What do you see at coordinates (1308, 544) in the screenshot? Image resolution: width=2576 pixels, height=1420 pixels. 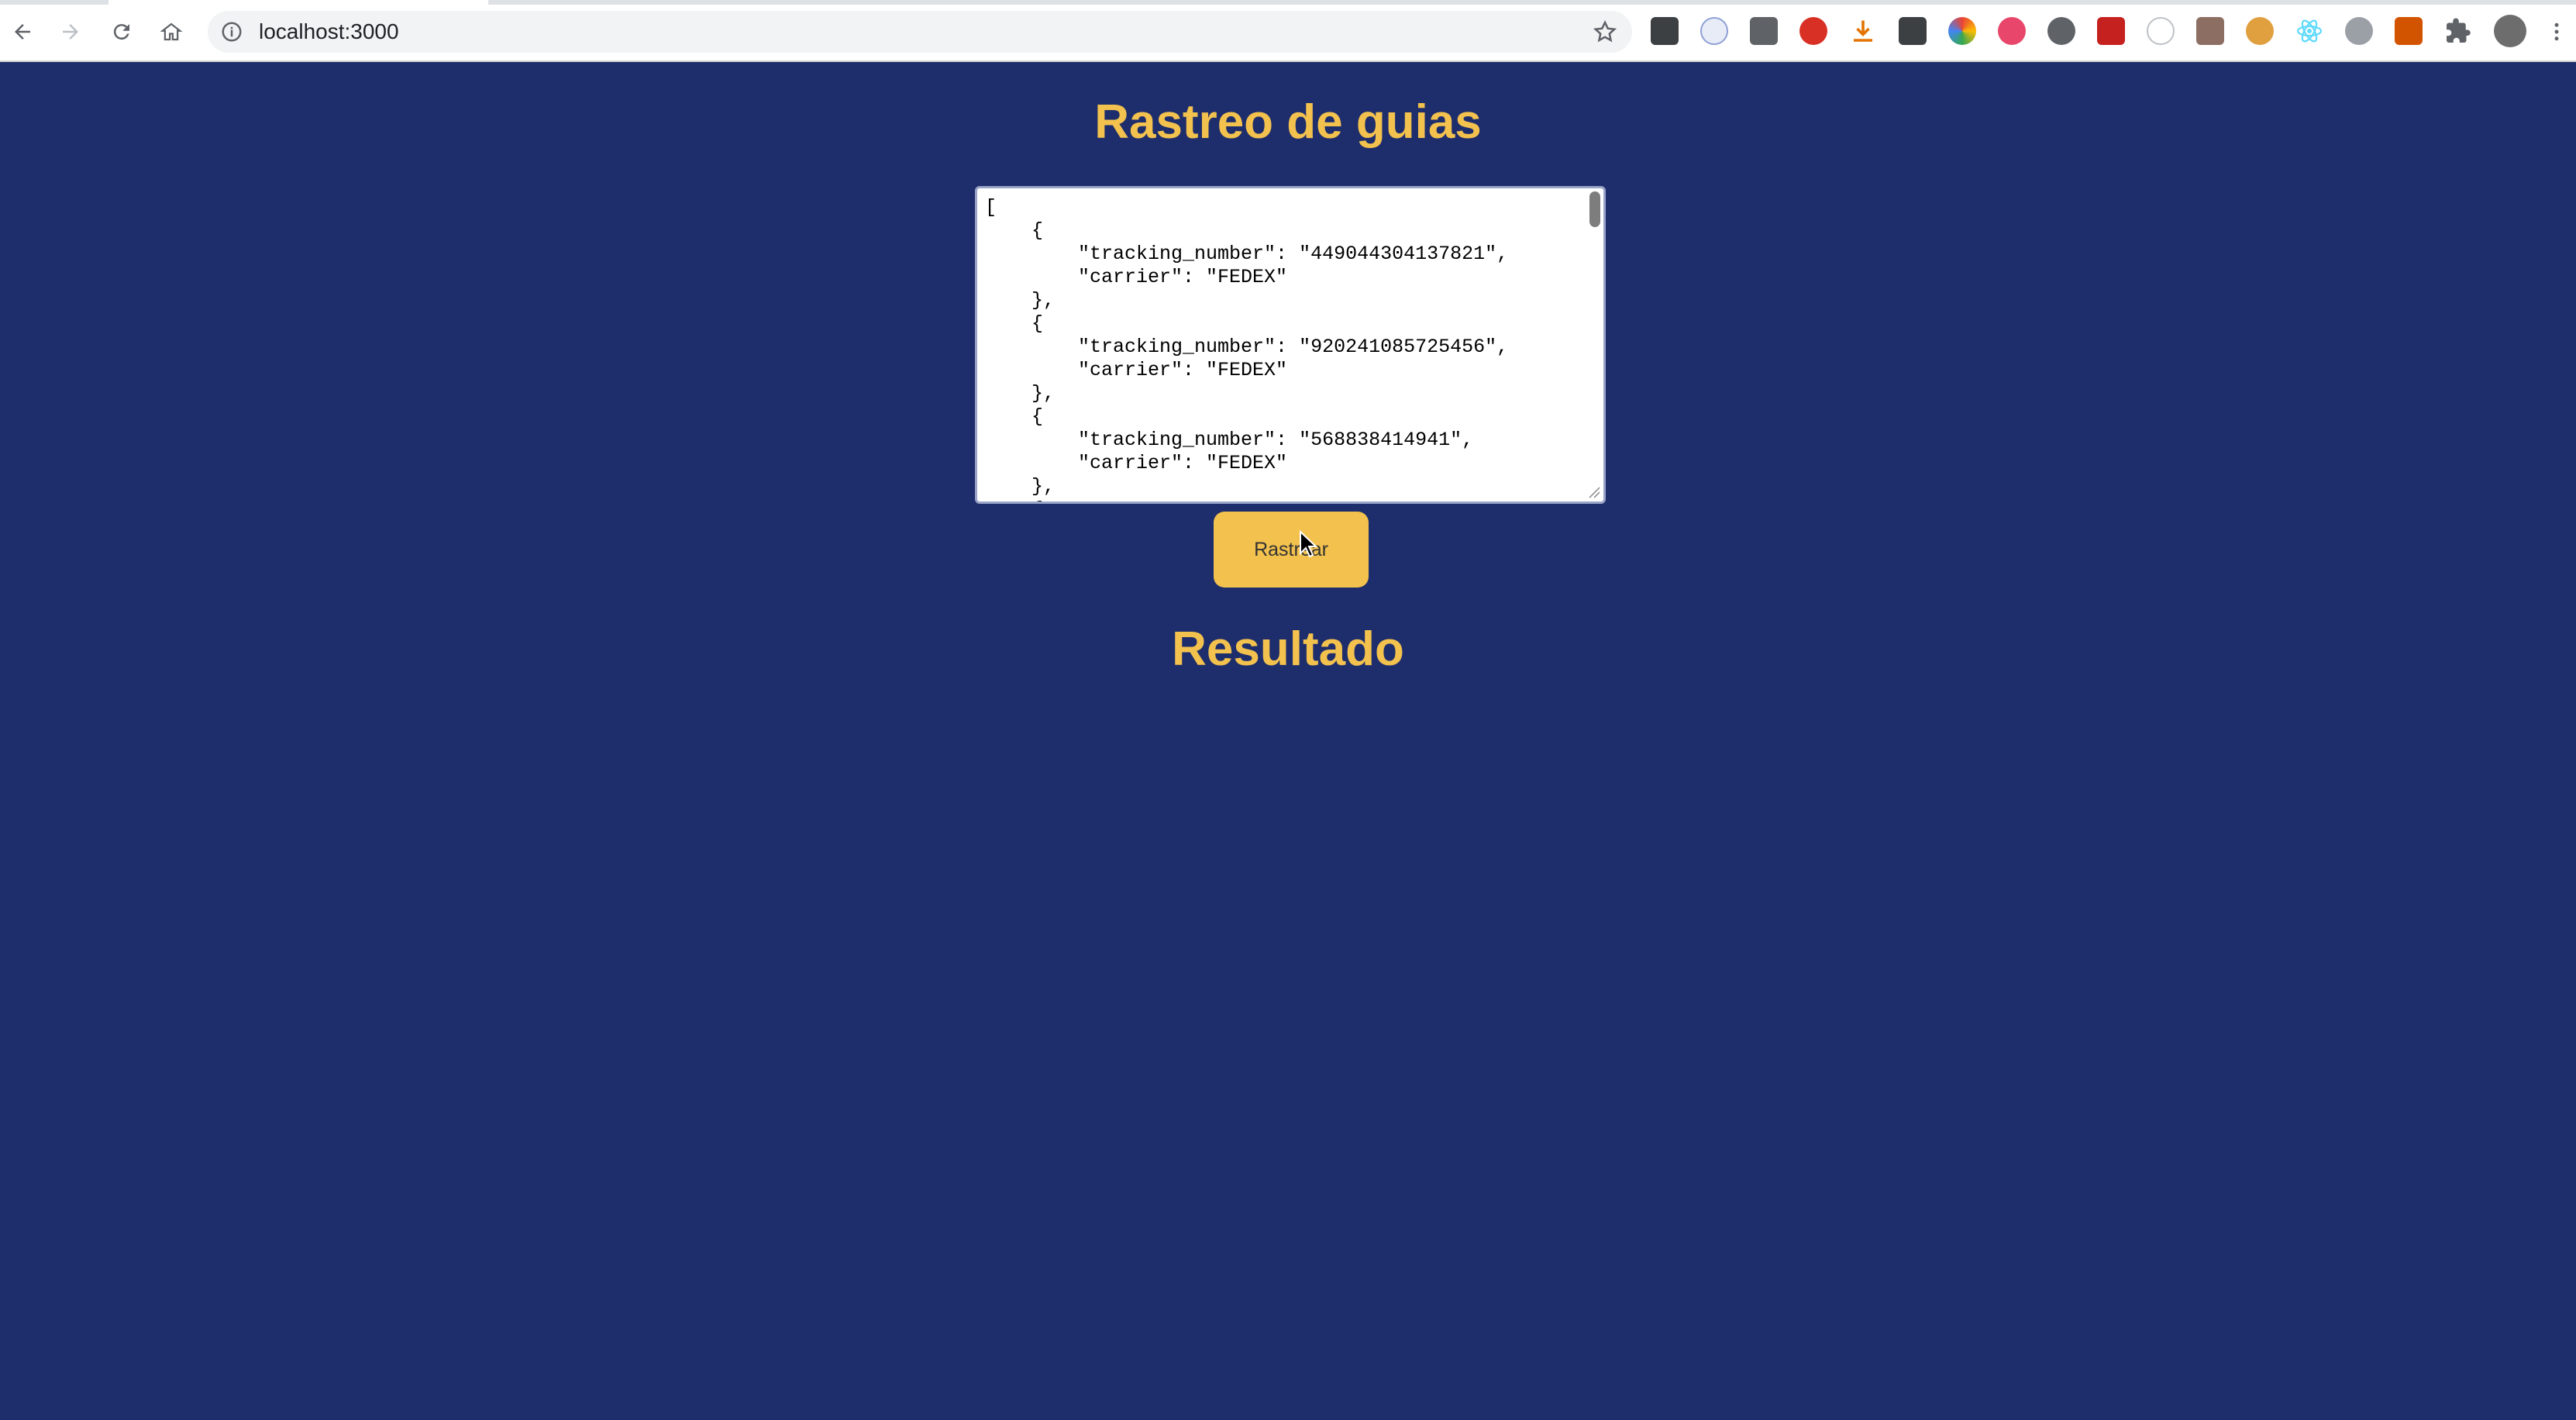 I see `mouse-cursor-icon` at bounding box center [1308, 544].